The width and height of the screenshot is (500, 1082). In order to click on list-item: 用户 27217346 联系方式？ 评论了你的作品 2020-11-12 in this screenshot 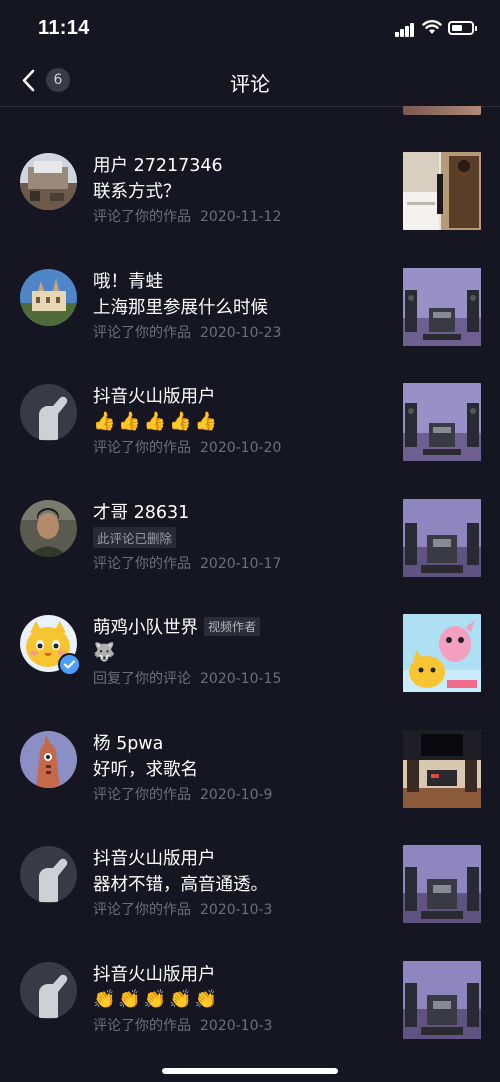, I will do `click(250, 174)`.